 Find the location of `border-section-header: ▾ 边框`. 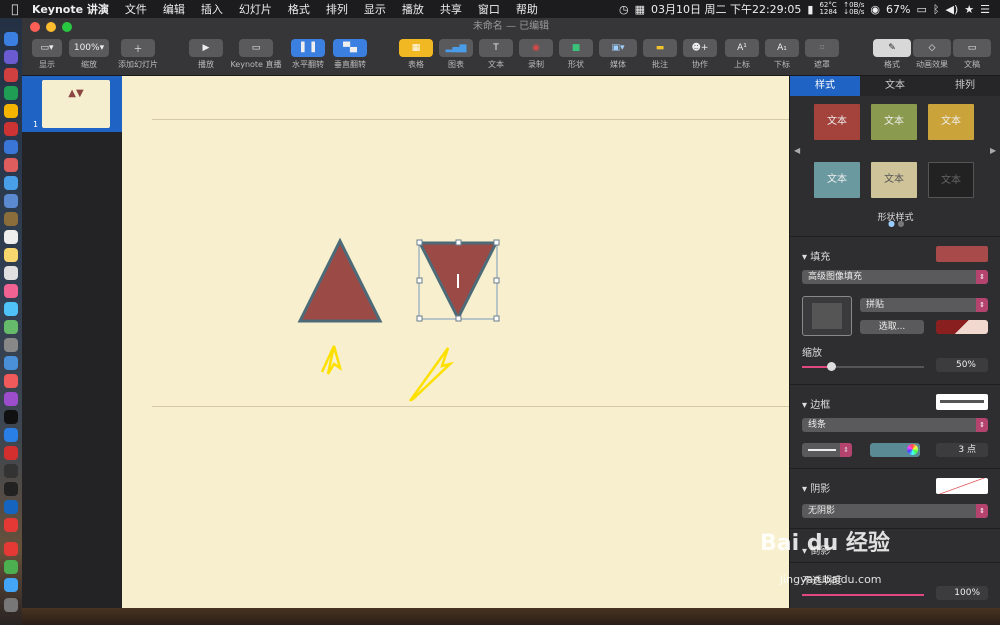

border-section-header: ▾ 边框 is located at coordinates (816, 403).